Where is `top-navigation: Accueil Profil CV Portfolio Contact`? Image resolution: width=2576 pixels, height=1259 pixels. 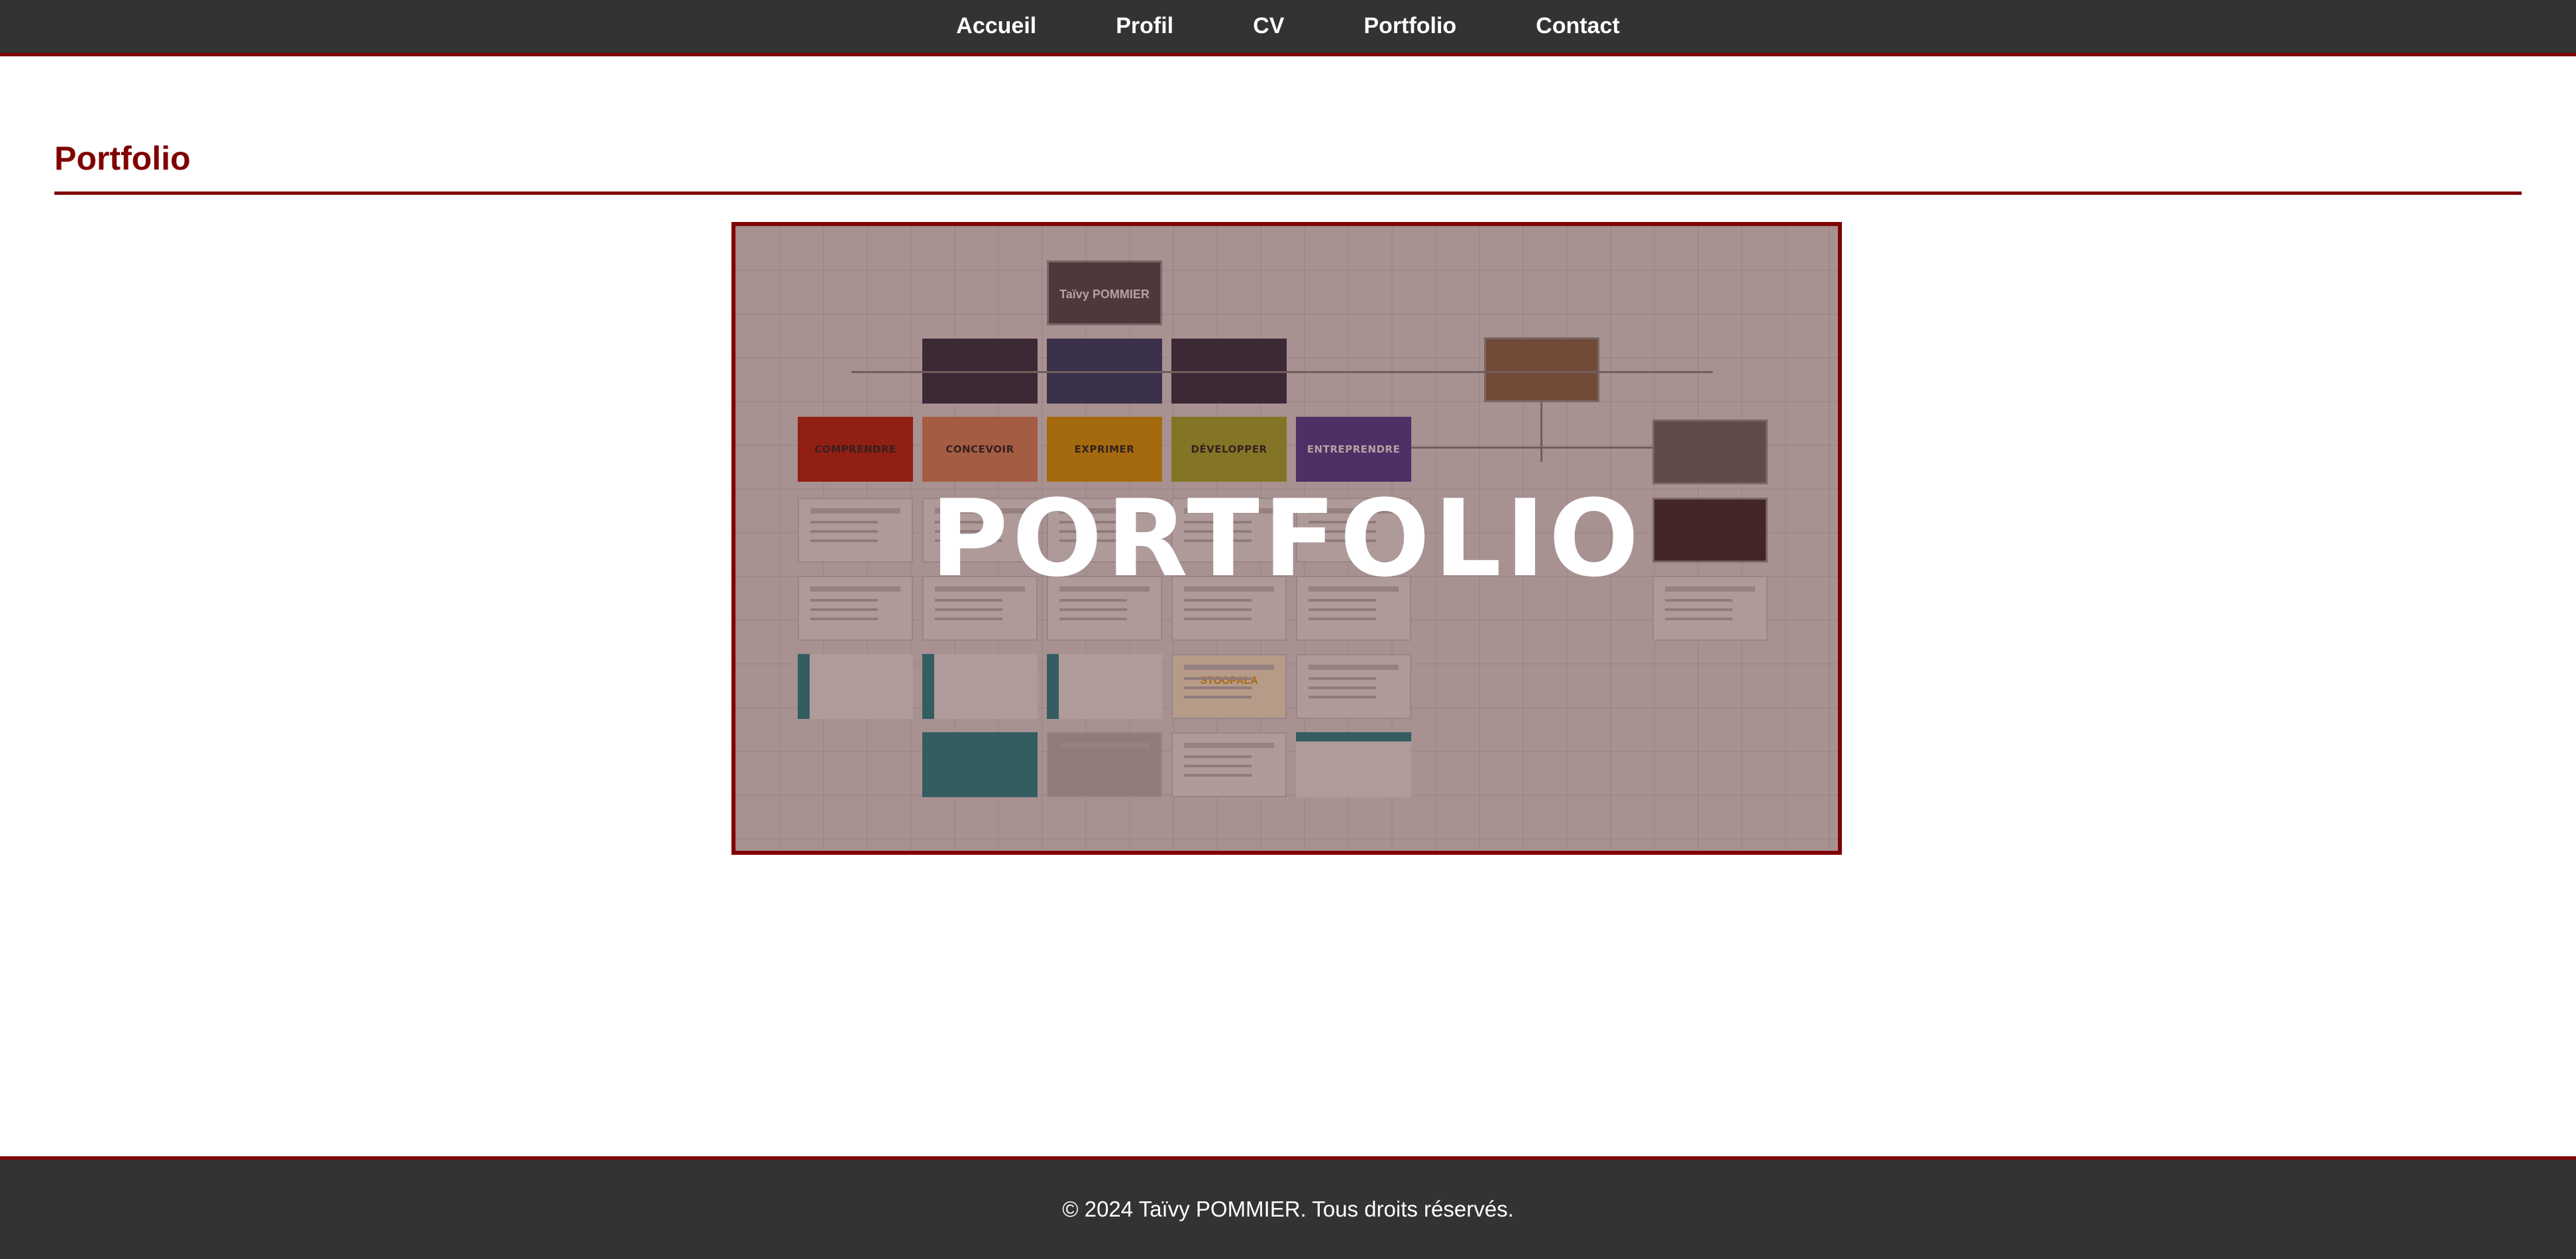
top-navigation: Accueil Profil CV Portfolio Contact is located at coordinates (1288, 28).